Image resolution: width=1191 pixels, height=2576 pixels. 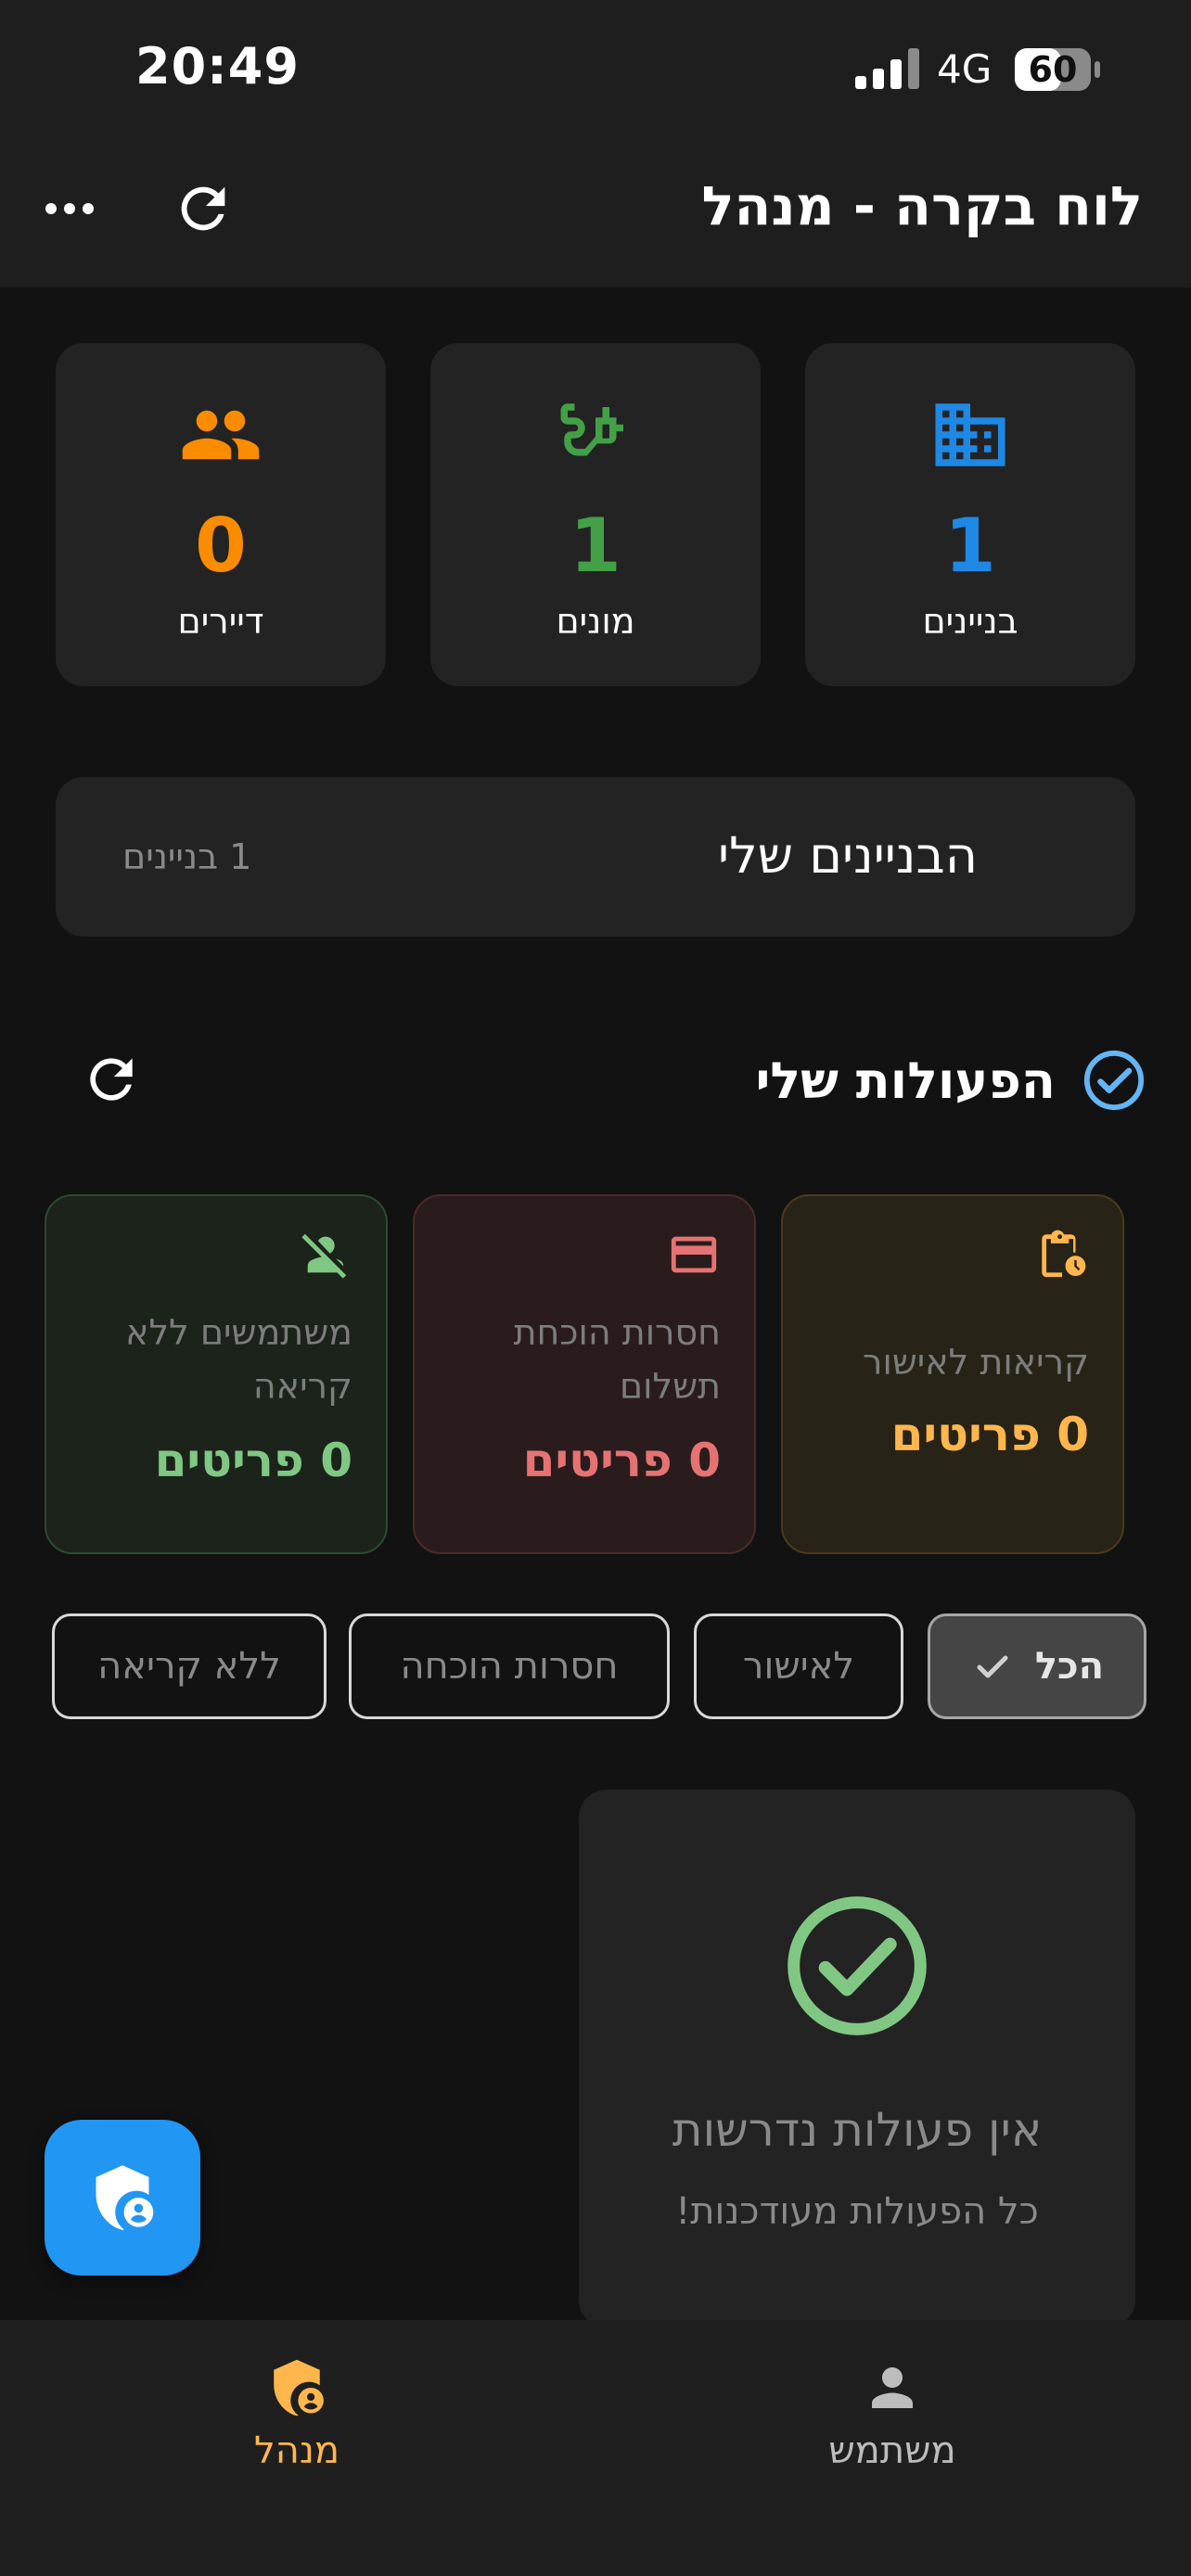 What do you see at coordinates (905, 1081) in the screenshot?
I see `actions-title: הפעולות שלי` at bounding box center [905, 1081].